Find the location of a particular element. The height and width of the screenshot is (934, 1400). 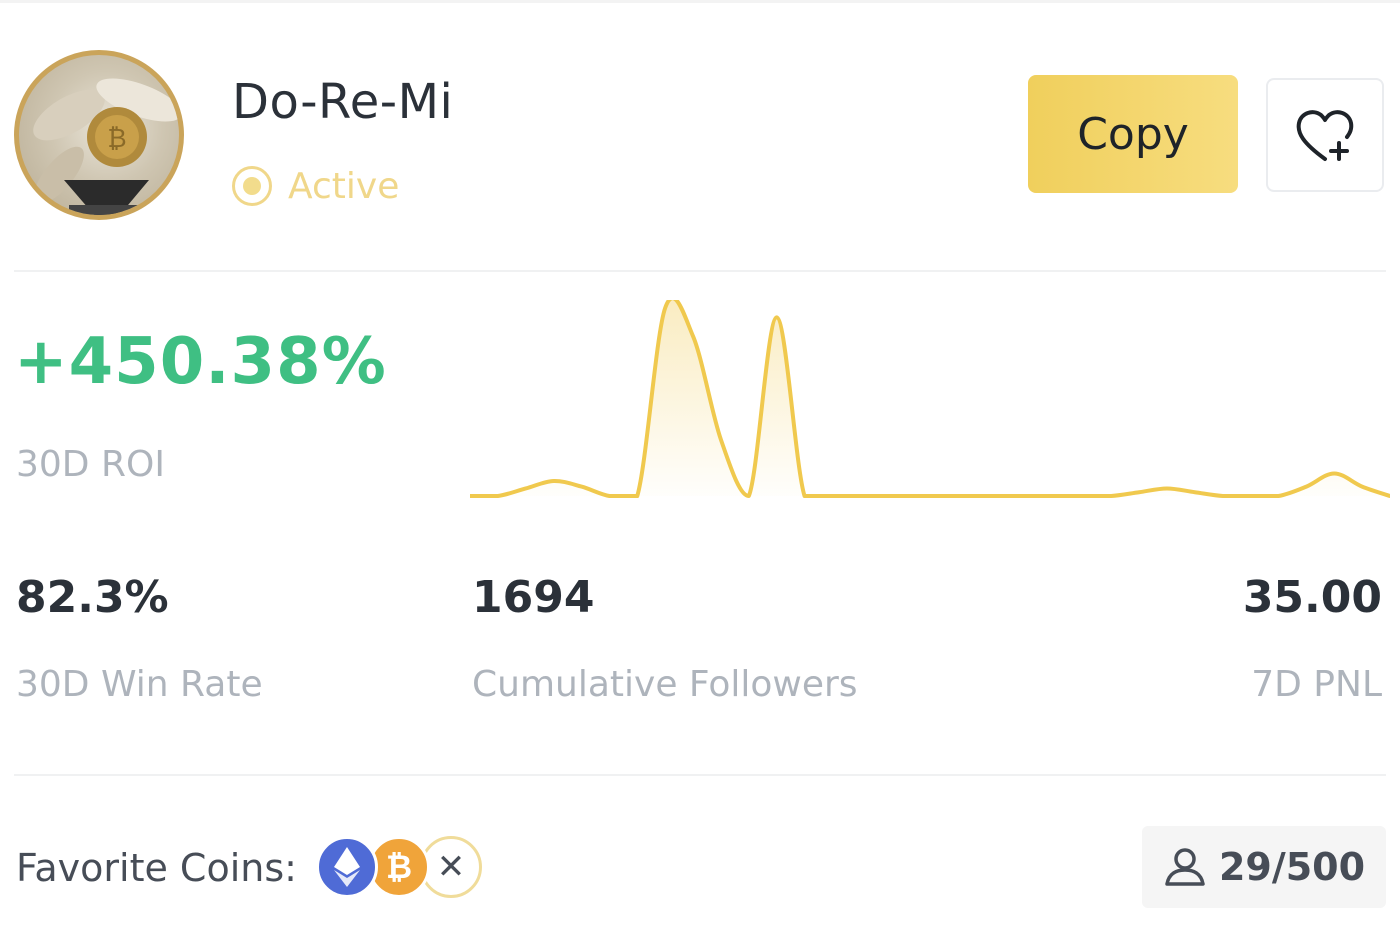

trader-avatar: ₿ is located at coordinates (99, 135).